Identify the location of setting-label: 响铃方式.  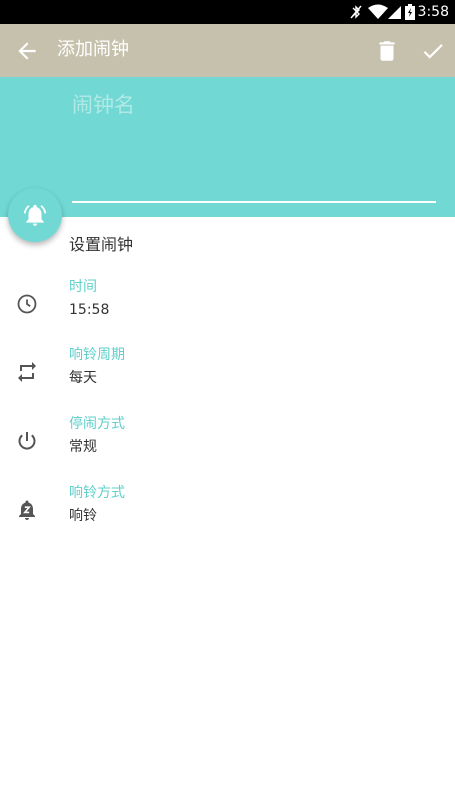
(97, 493).